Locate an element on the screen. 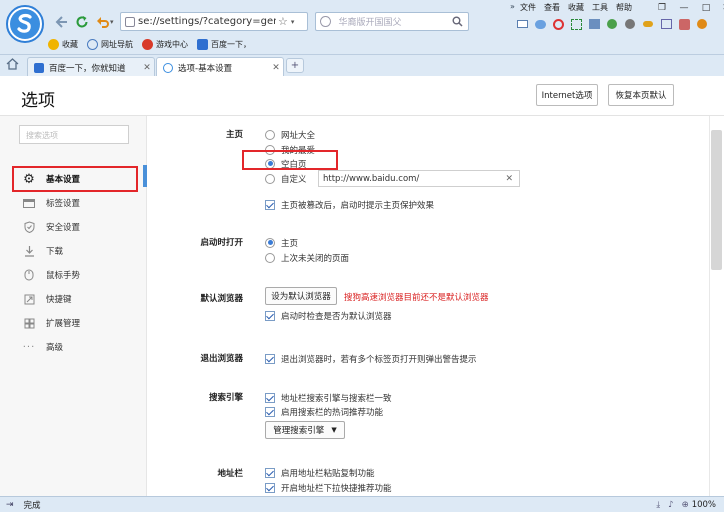 This screenshot has width=724, height=512. bookmark-baidu: 百度一下， is located at coordinates (224, 44).